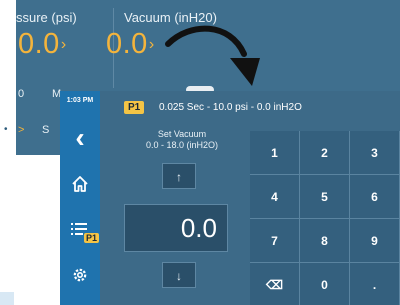 This screenshot has width=400, height=305. I want to click on home-icon, so click(80, 186).